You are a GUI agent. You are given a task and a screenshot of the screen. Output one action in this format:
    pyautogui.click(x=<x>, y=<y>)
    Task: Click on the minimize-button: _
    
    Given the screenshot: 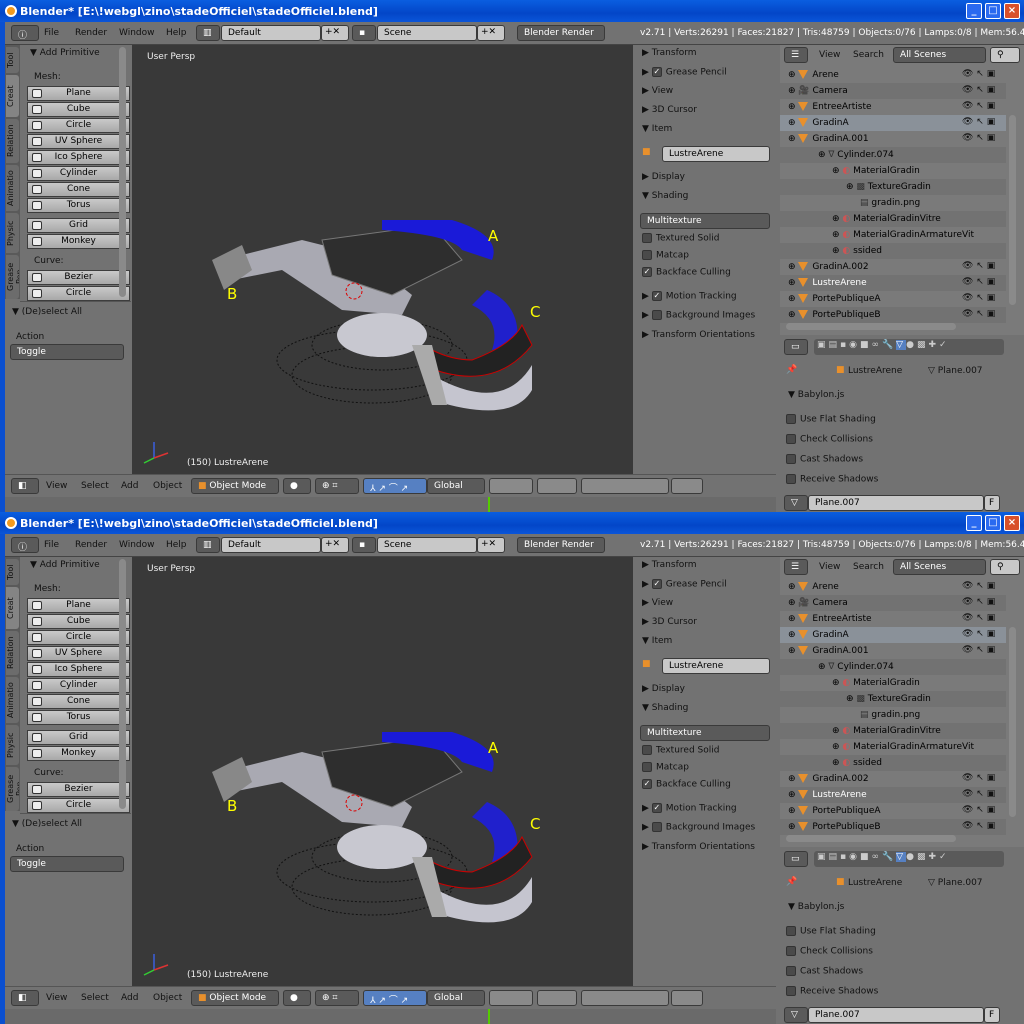 What is the action you would take?
    pyautogui.click(x=974, y=523)
    